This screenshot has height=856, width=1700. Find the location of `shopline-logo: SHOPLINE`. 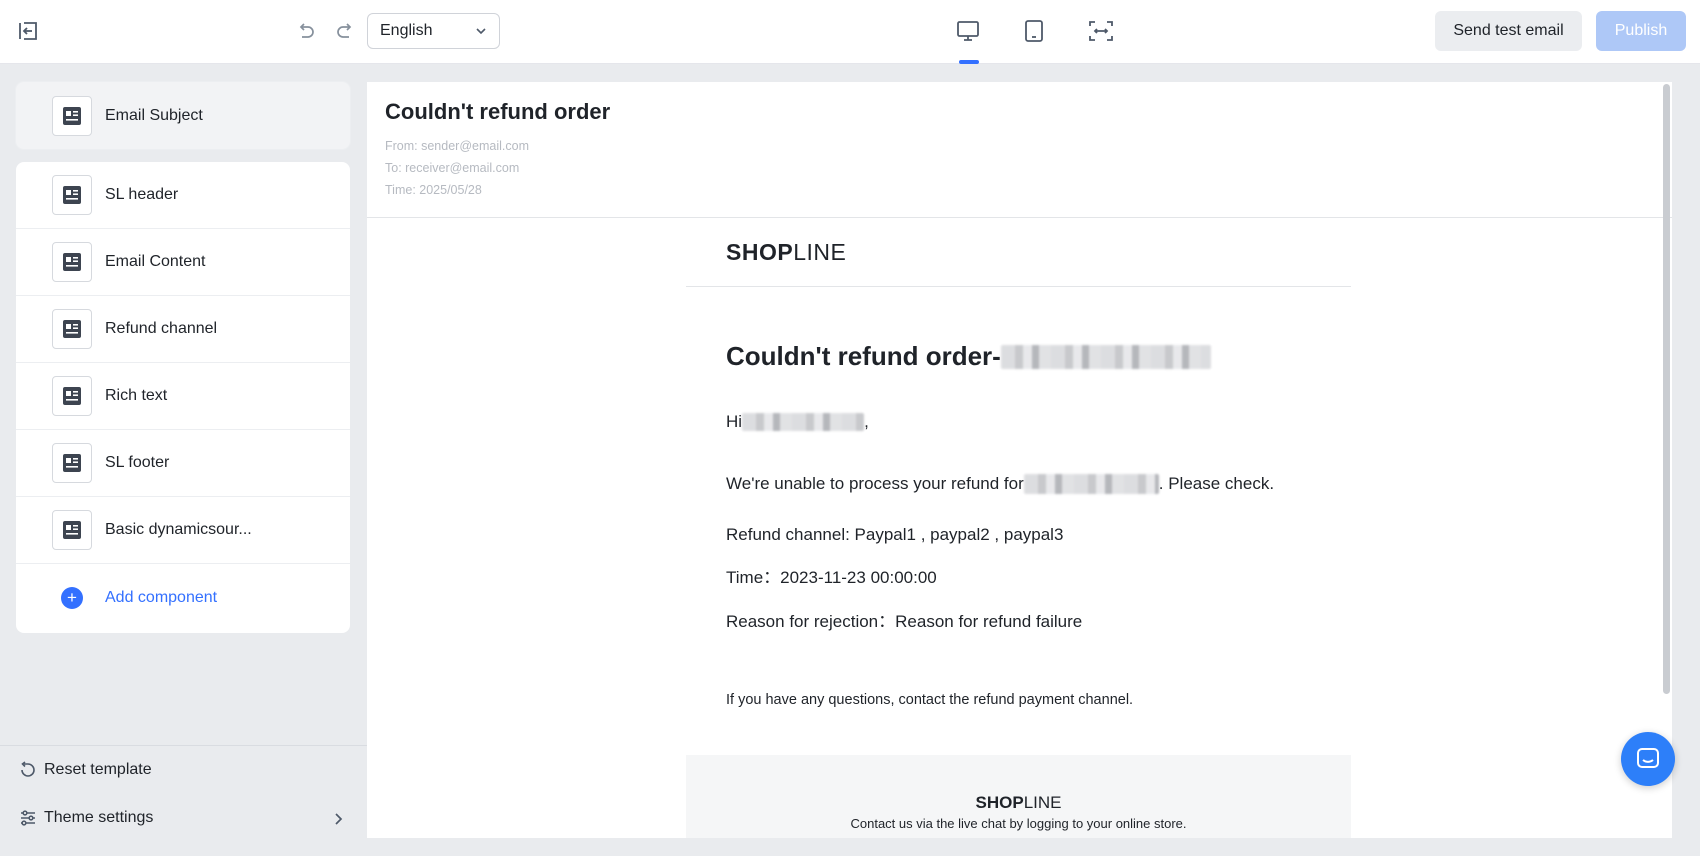

shopline-logo: SHOPLINE is located at coordinates (786, 252).